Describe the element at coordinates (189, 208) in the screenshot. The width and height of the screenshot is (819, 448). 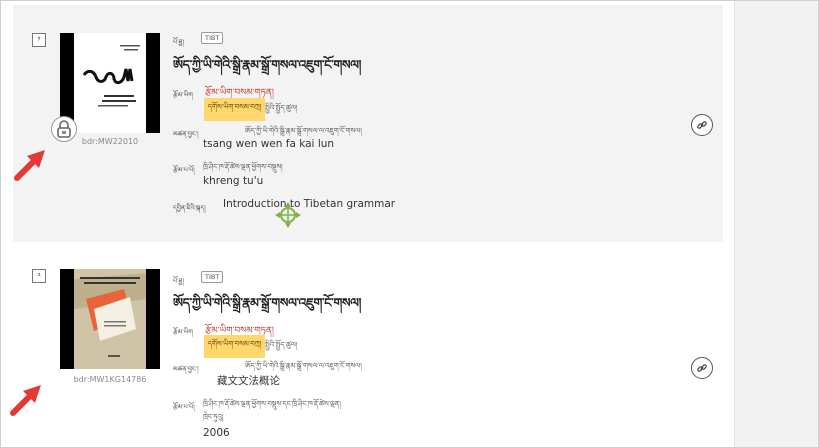
I see `field-label-english: དབྱིན་ཇིའི་སྐད།` at that location.